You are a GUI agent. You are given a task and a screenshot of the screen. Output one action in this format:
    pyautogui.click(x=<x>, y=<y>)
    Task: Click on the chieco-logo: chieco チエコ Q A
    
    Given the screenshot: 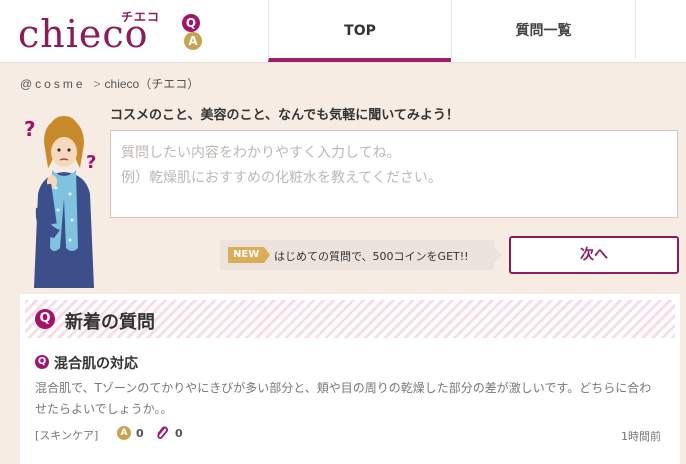 What is the action you would take?
    pyautogui.click(x=114, y=31)
    